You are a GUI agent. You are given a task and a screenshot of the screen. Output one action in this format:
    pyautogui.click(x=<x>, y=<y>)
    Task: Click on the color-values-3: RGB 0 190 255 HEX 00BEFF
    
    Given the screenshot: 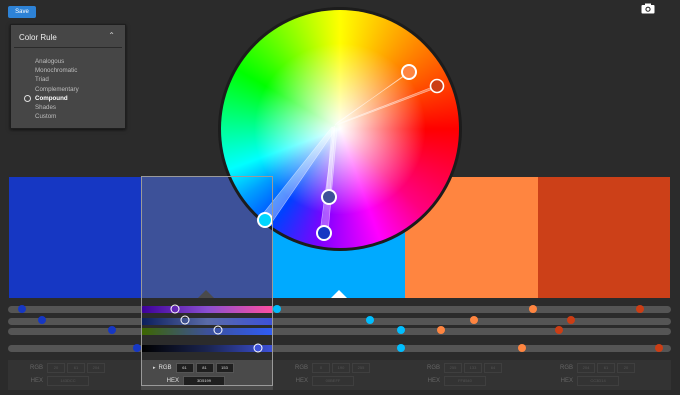 What is the action you would take?
    pyautogui.click(x=347, y=375)
    